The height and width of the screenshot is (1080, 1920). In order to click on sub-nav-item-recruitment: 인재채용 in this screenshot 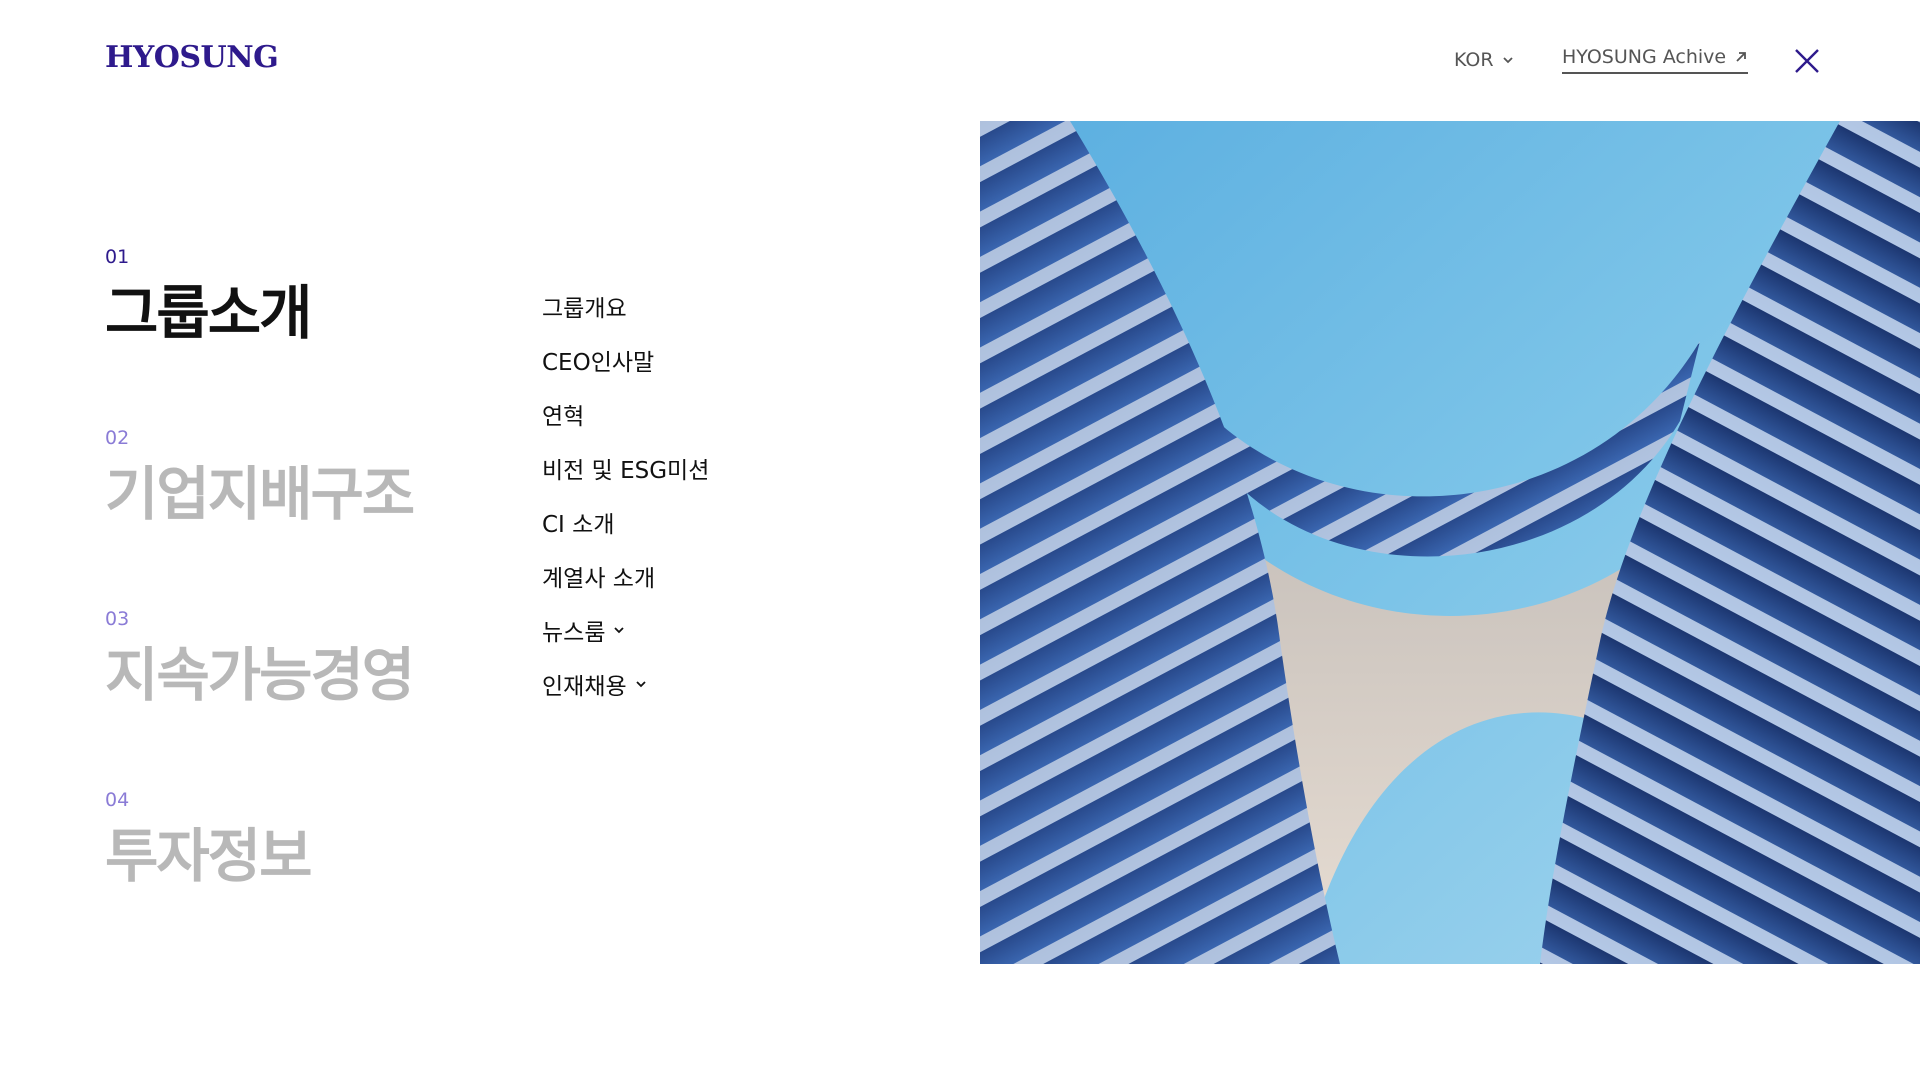, I will do `click(625, 684)`.